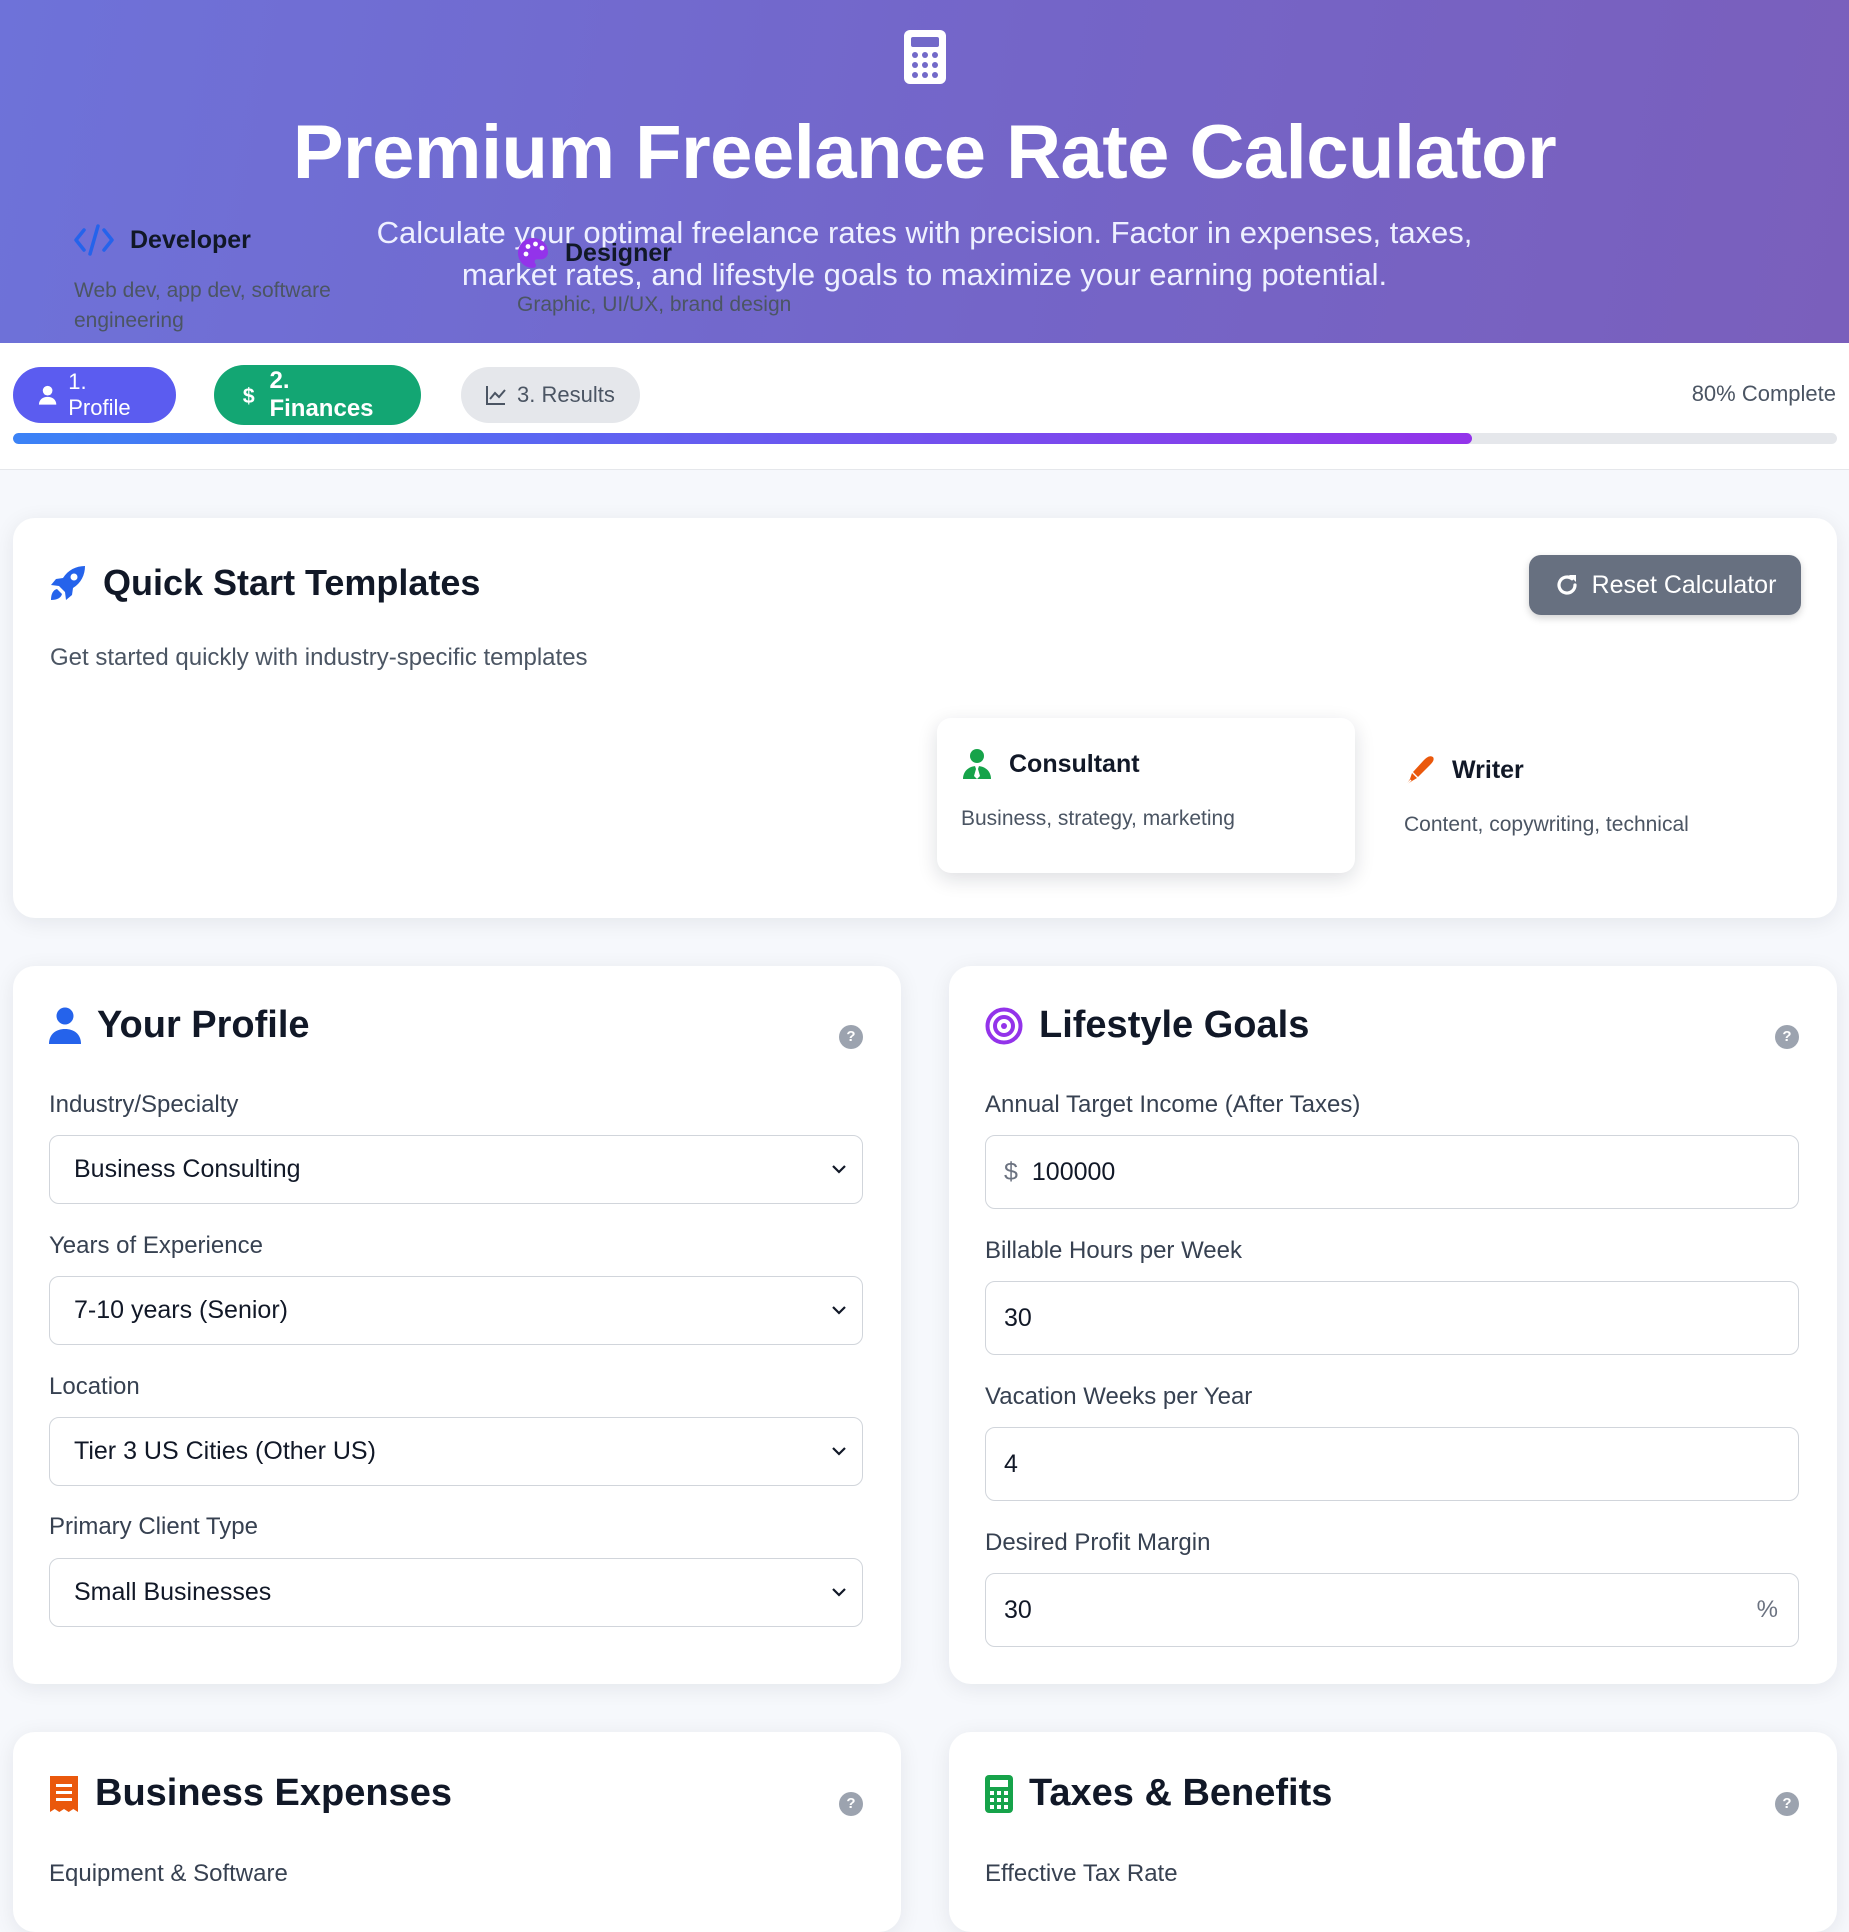 This screenshot has width=1849, height=1932. What do you see at coordinates (1158, 1793) in the screenshot?
I see `taxes-benefits-title: Taxes & Benefits` at bounding box center [1158, 1793].